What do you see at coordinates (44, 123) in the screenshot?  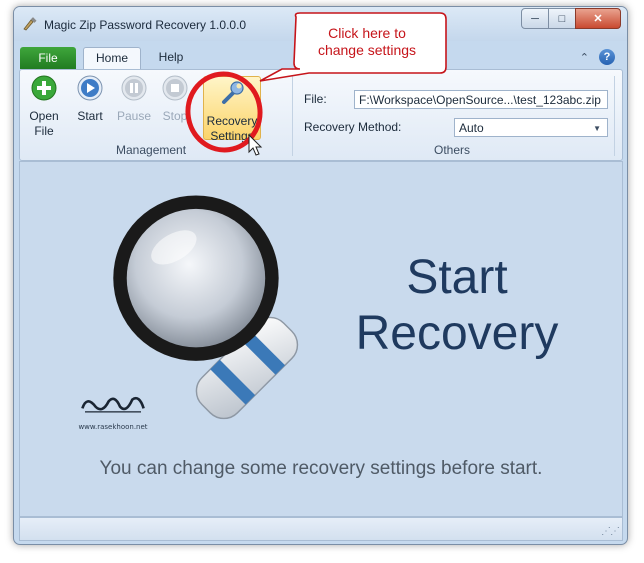 I see `open-file-label: Open File` at bounding box center [44, 123].